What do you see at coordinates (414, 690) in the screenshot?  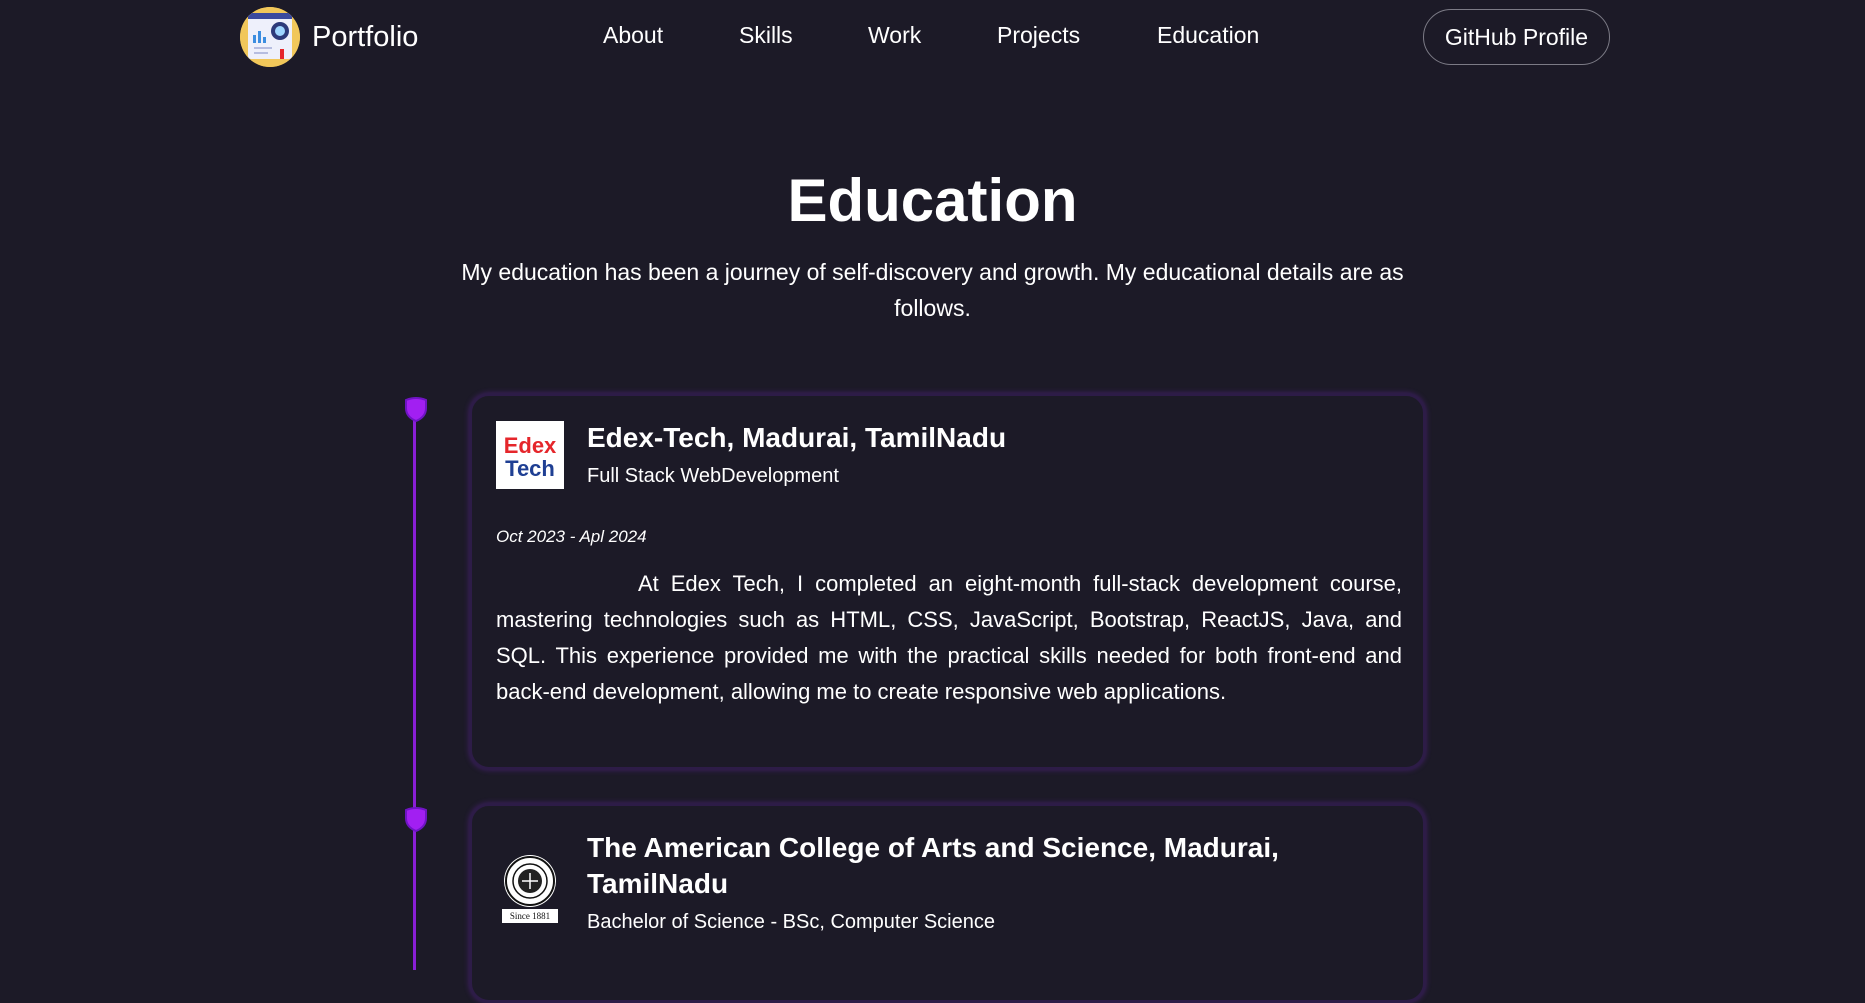 I see `timeline-line` at bounding box center [414, 690].